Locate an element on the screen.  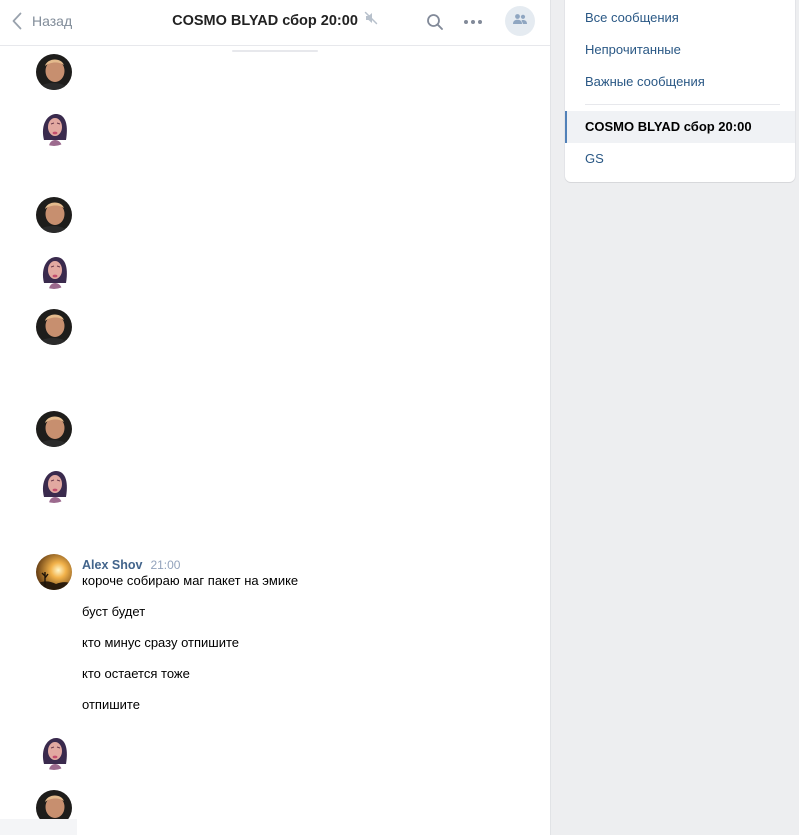
message-time: 21:00 is located at coordinates (165, 565).